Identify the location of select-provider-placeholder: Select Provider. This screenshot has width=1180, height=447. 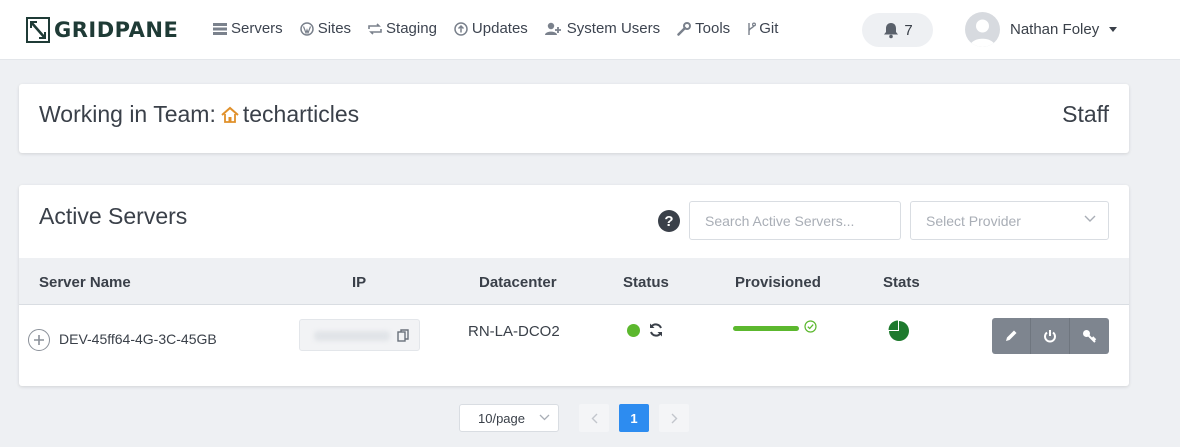
(973, 220).